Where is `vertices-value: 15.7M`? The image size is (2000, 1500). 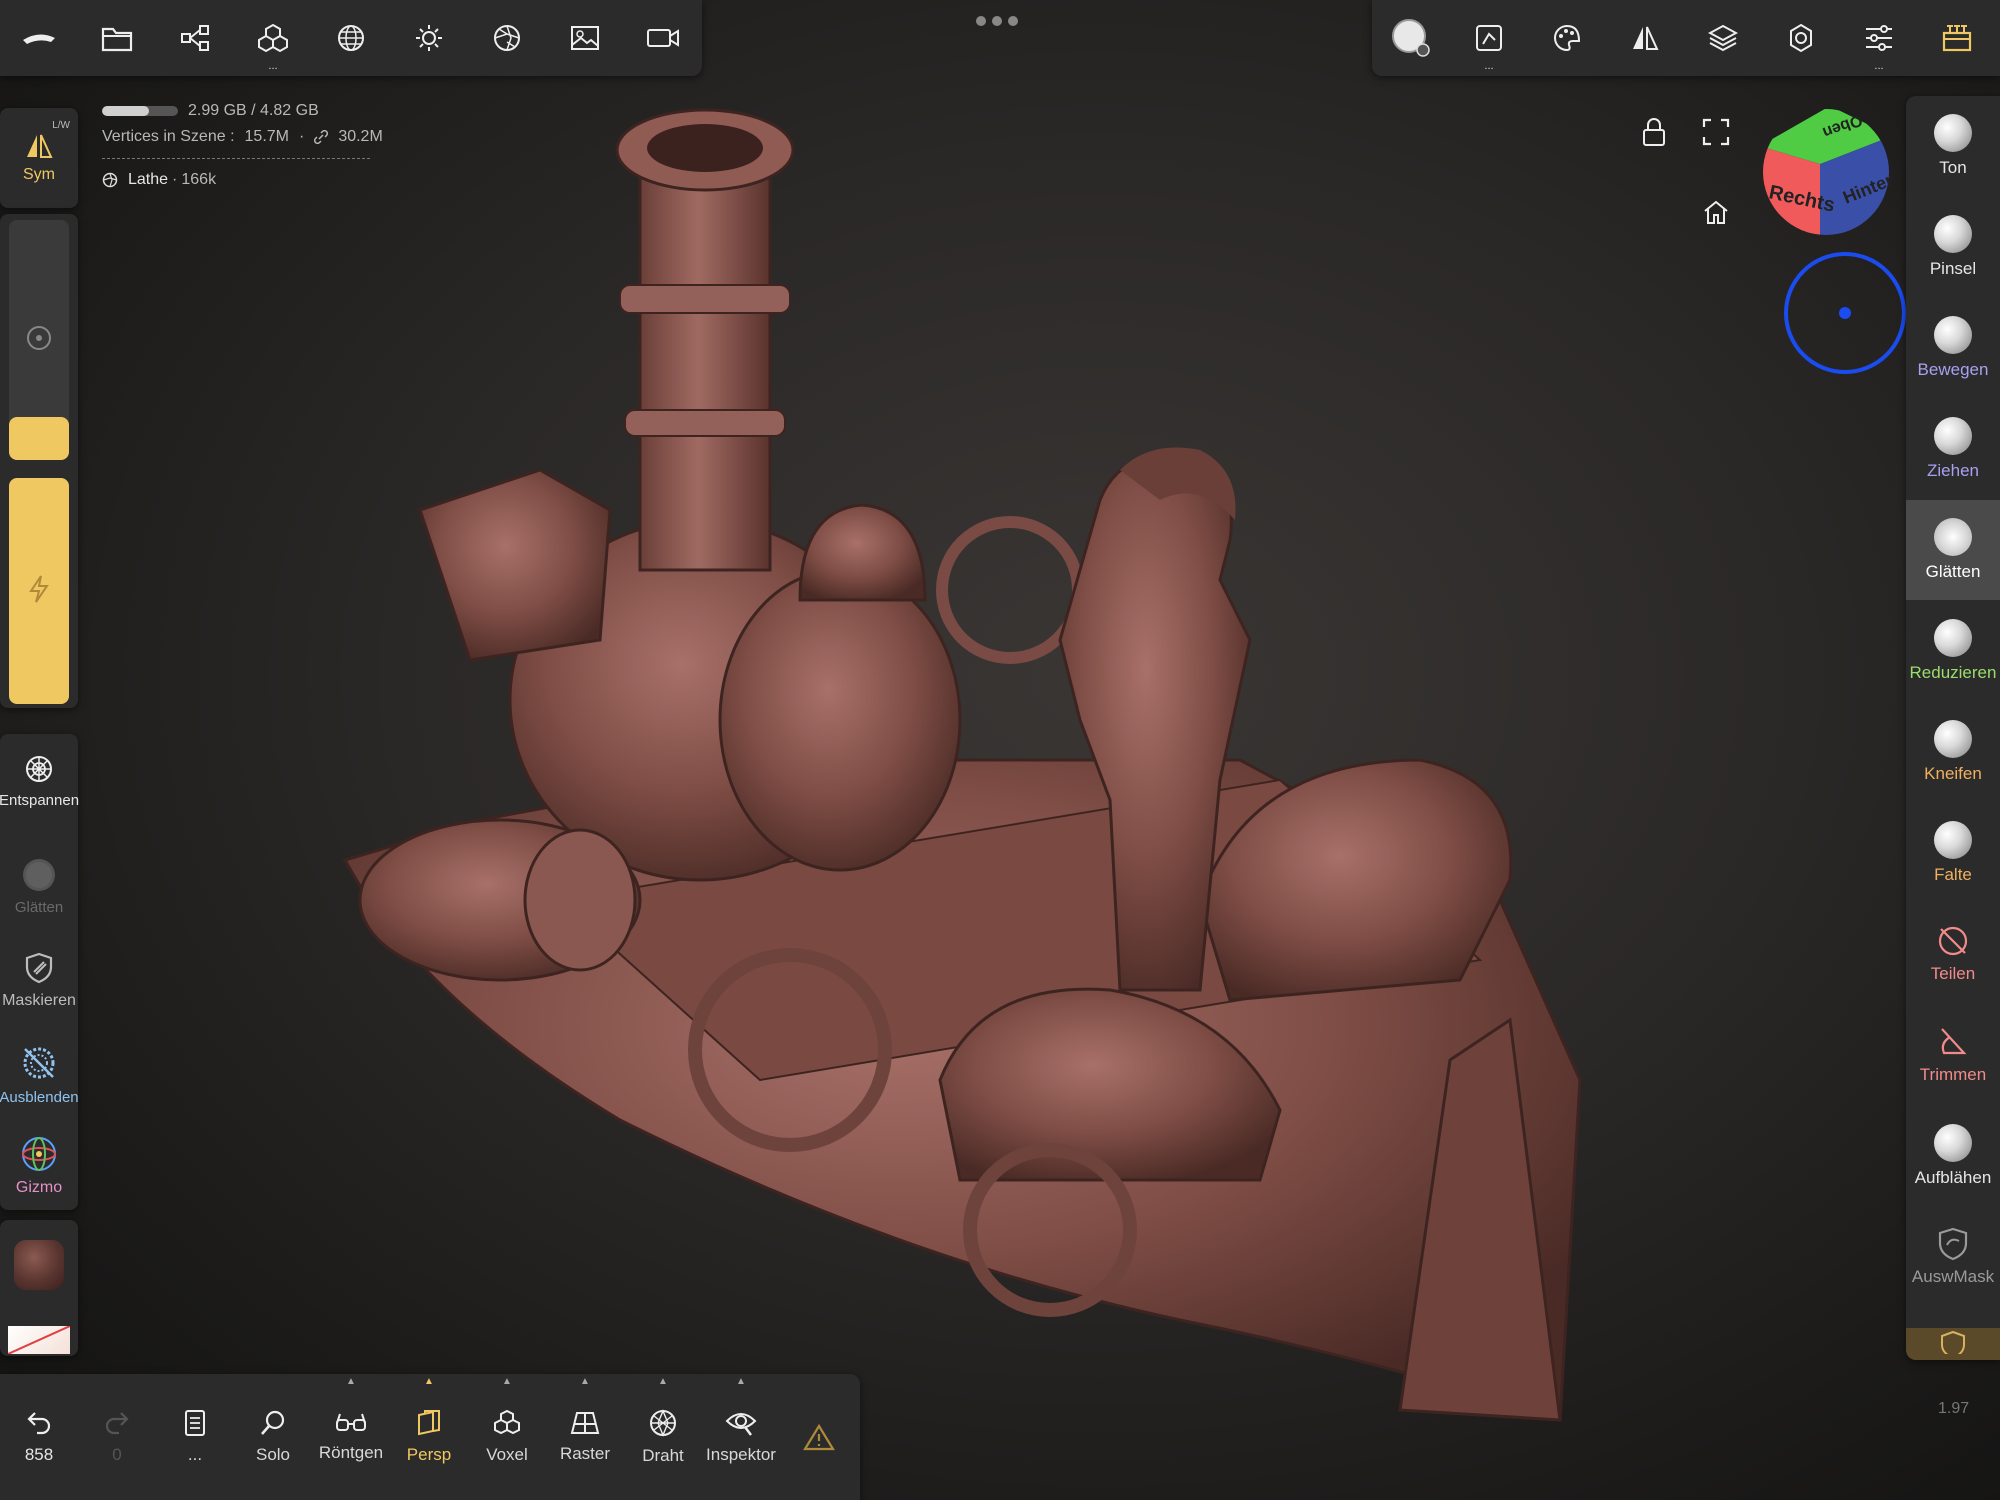
vertices-value: 15.7M is located at coordinates (266, 136).